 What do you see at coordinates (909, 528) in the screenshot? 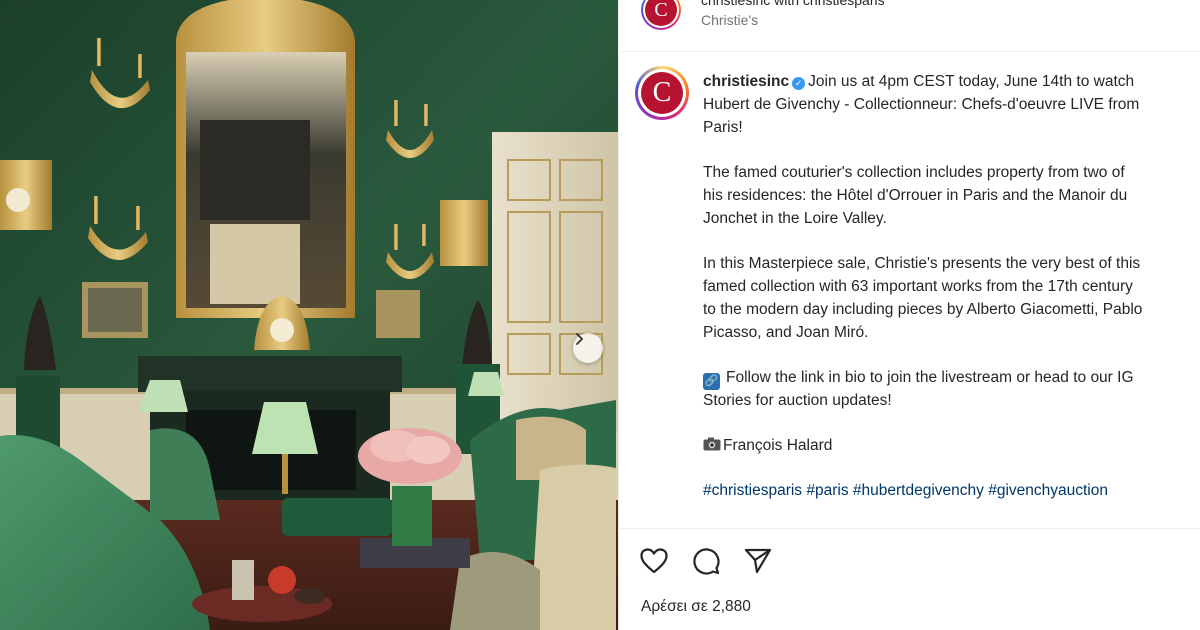
I see `divider` at bounding box center [909, 528].